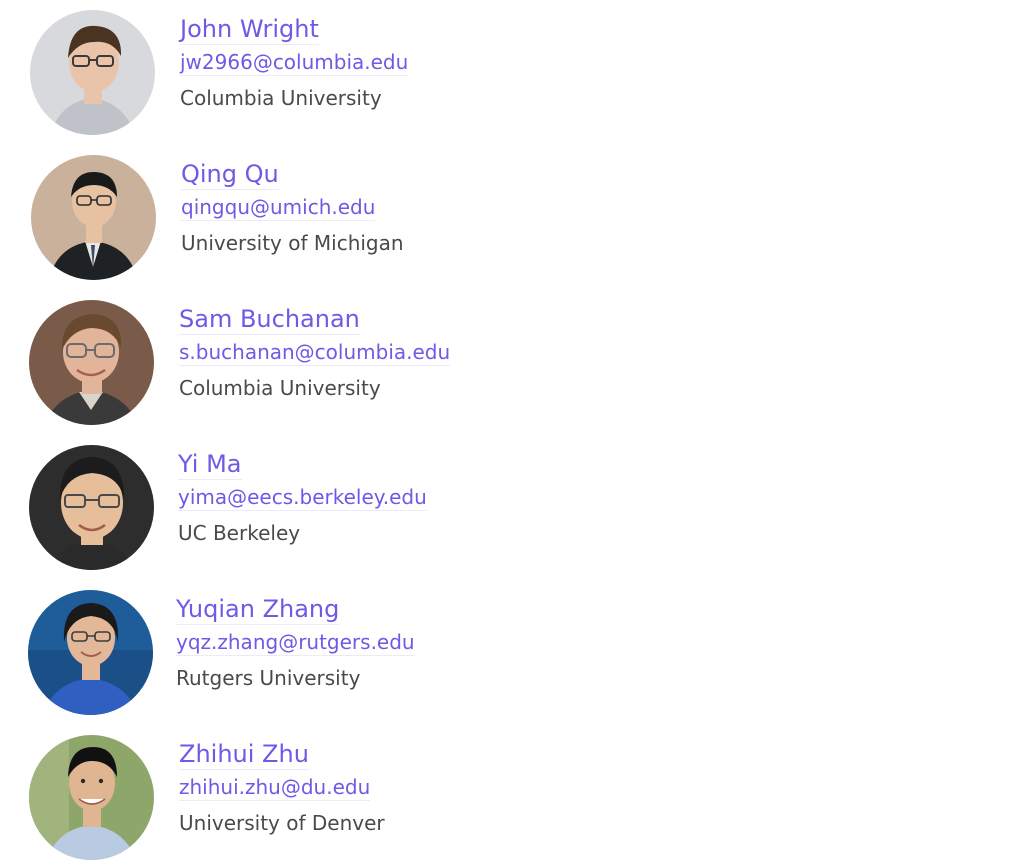  What do you see at coordinates (244, 754) in the screenshot?
I see `person-name-link: Zhihui Zhu` at bounding box center [244, 754].